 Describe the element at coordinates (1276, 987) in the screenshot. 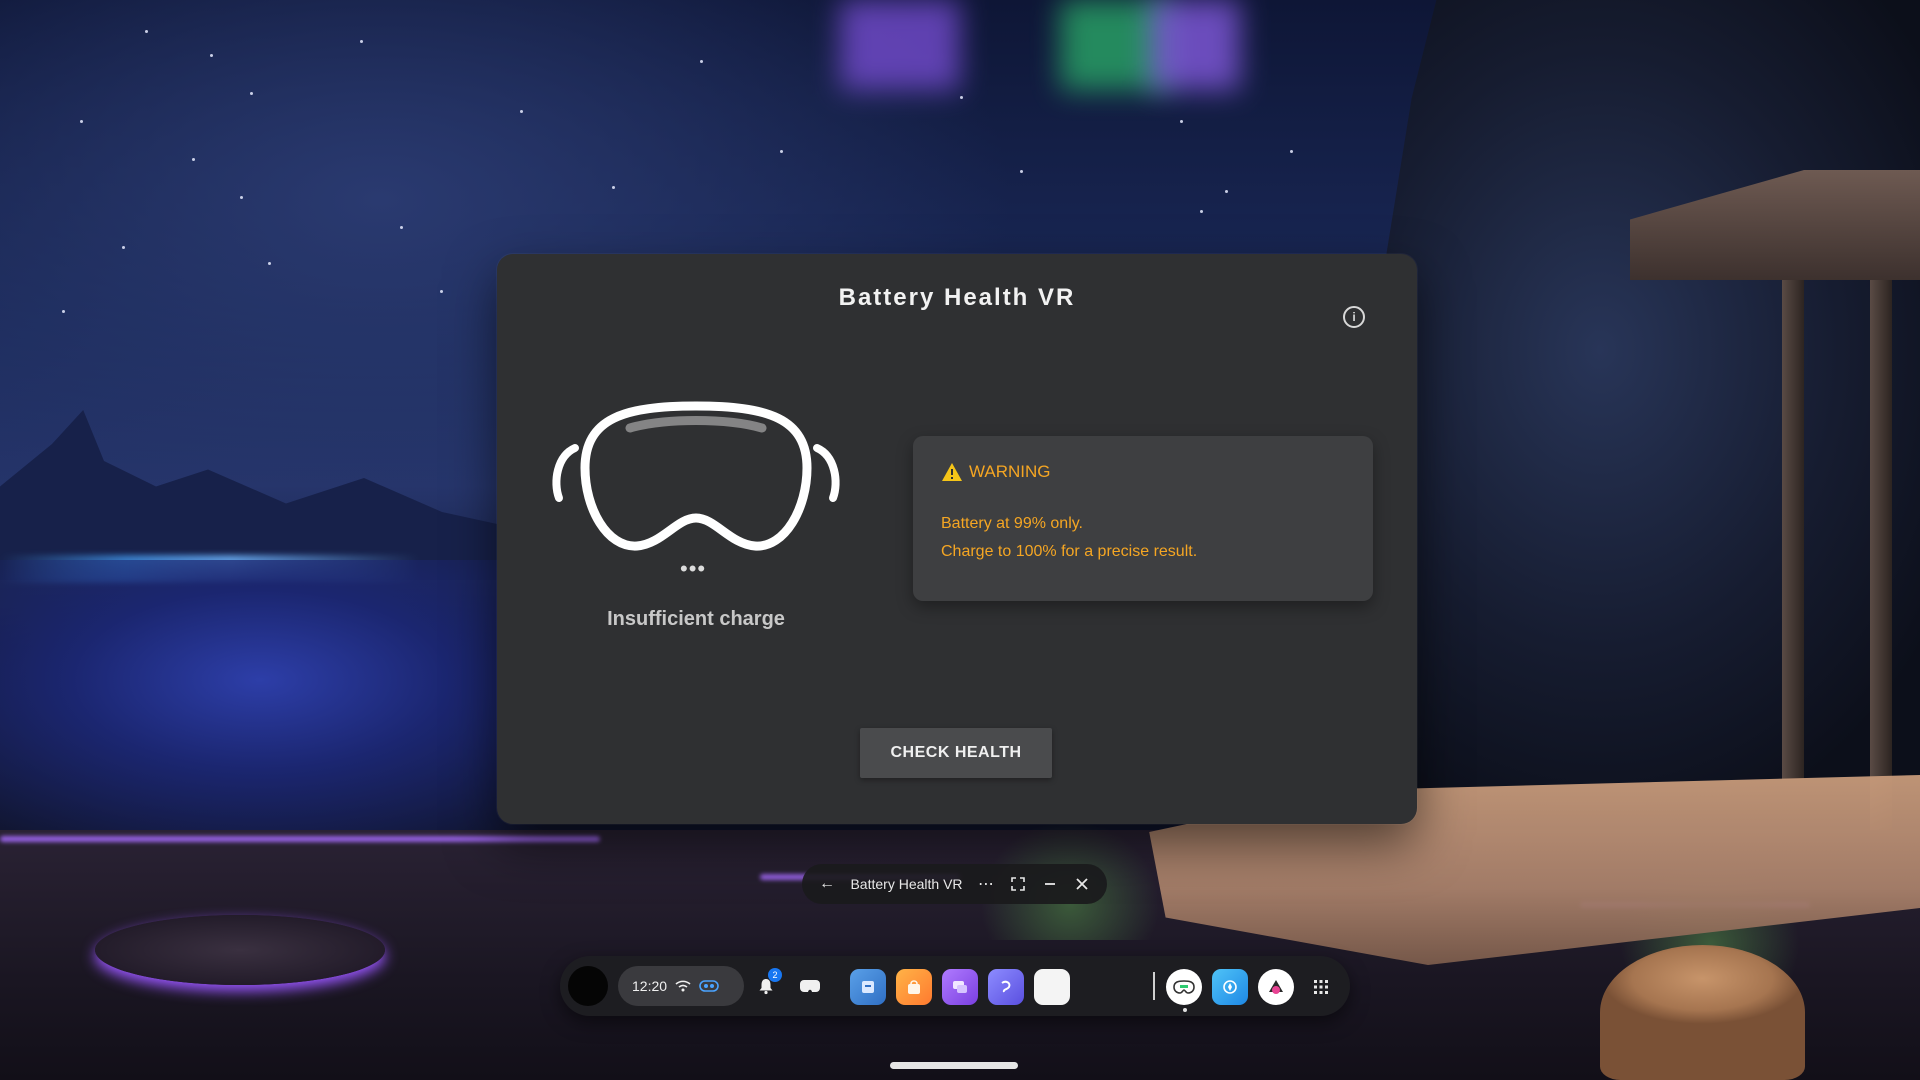

I see `game-icon` at that location.